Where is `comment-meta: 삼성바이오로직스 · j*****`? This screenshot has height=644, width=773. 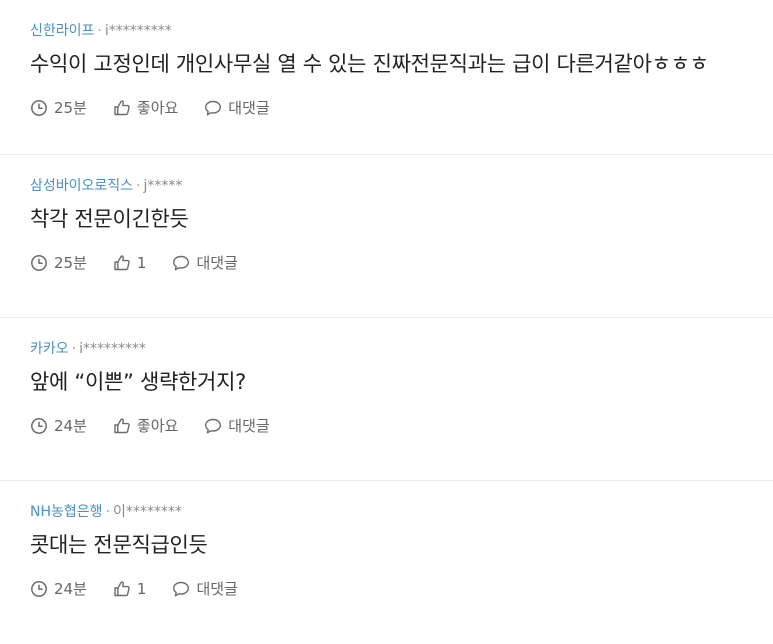
comment-meta: 삼성바이오로직스 · j***** is located at coordinates (401, 186).